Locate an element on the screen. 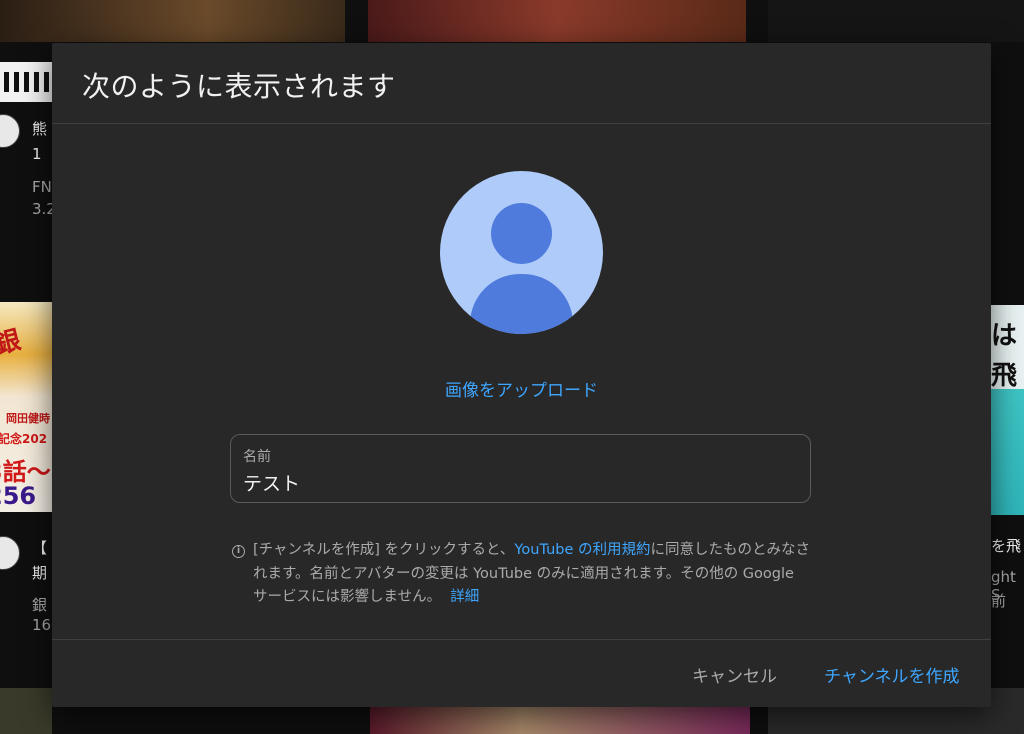 The height and width of the screenshot is (734, 1024). video-meta: 期 is located at coordinates (40, 573).